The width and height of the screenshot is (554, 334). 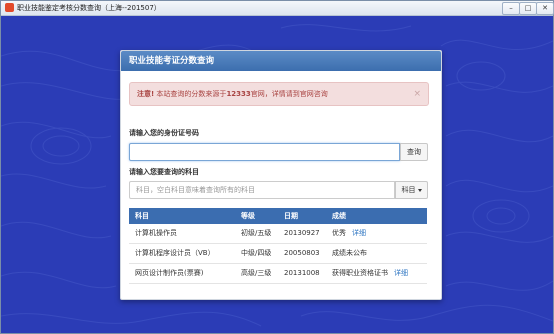 I want to click on cell-date: 20050803, so click(x=302, y=253).